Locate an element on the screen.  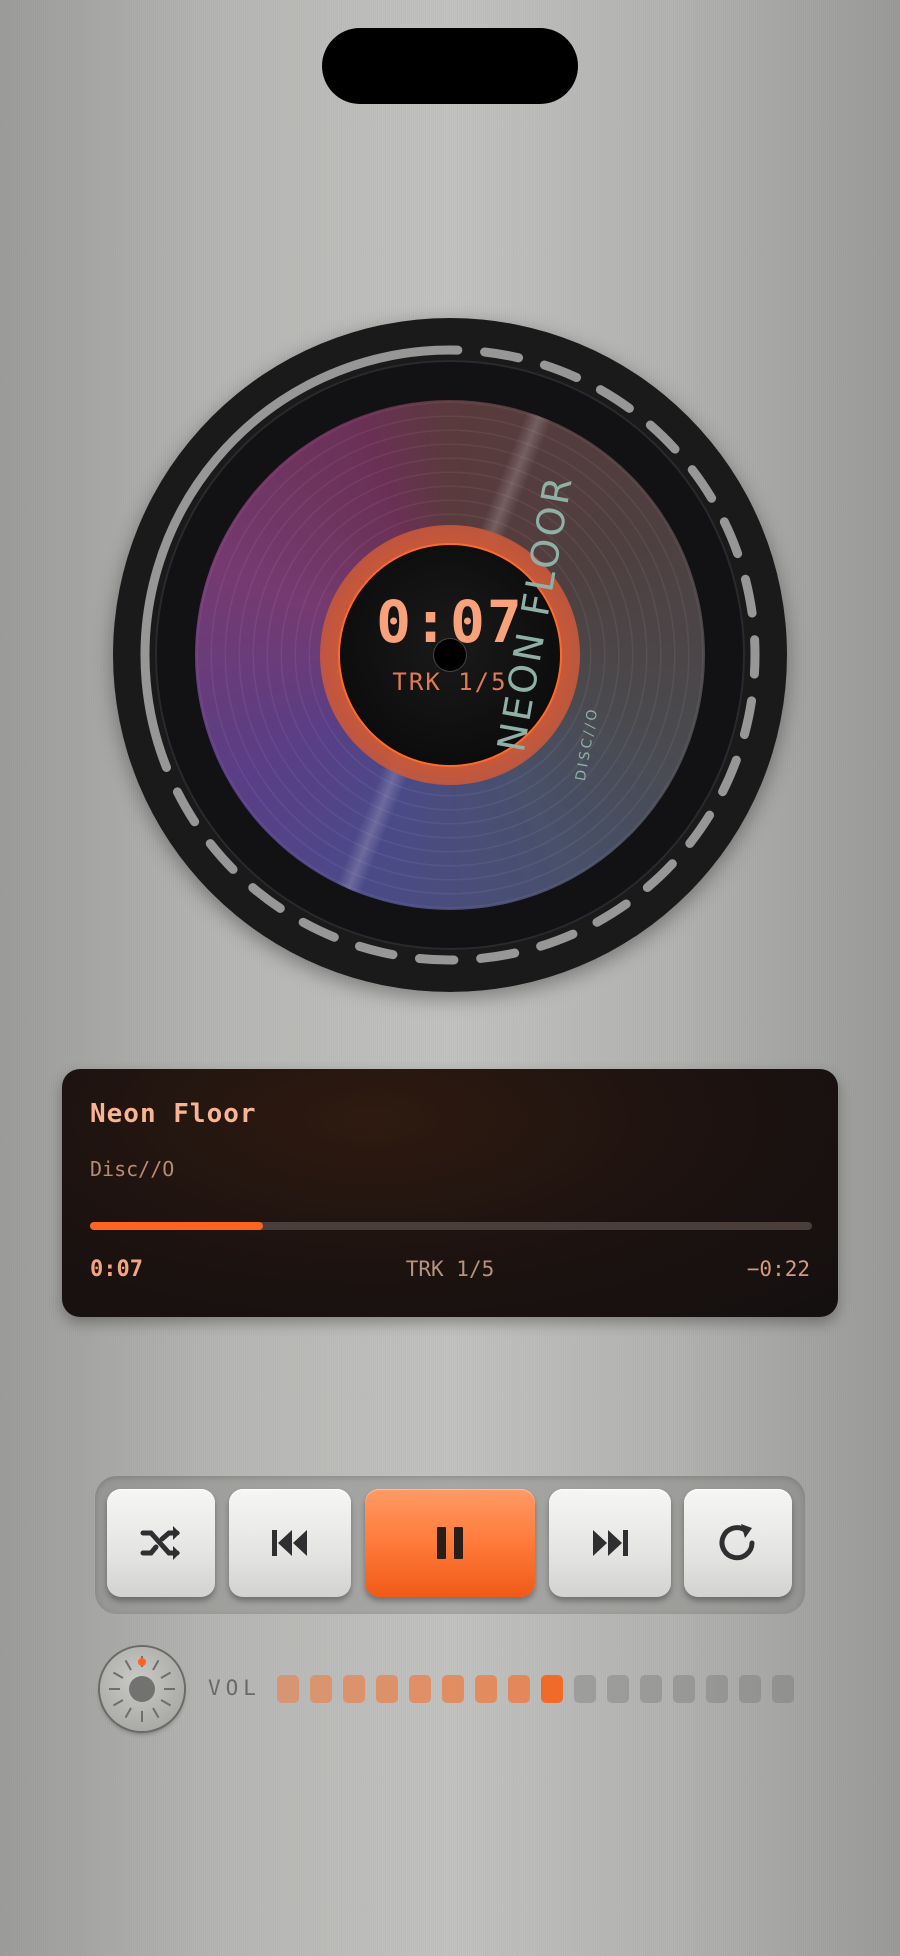
remaining-time: −0:22 is located at coordinates (778, 1269).